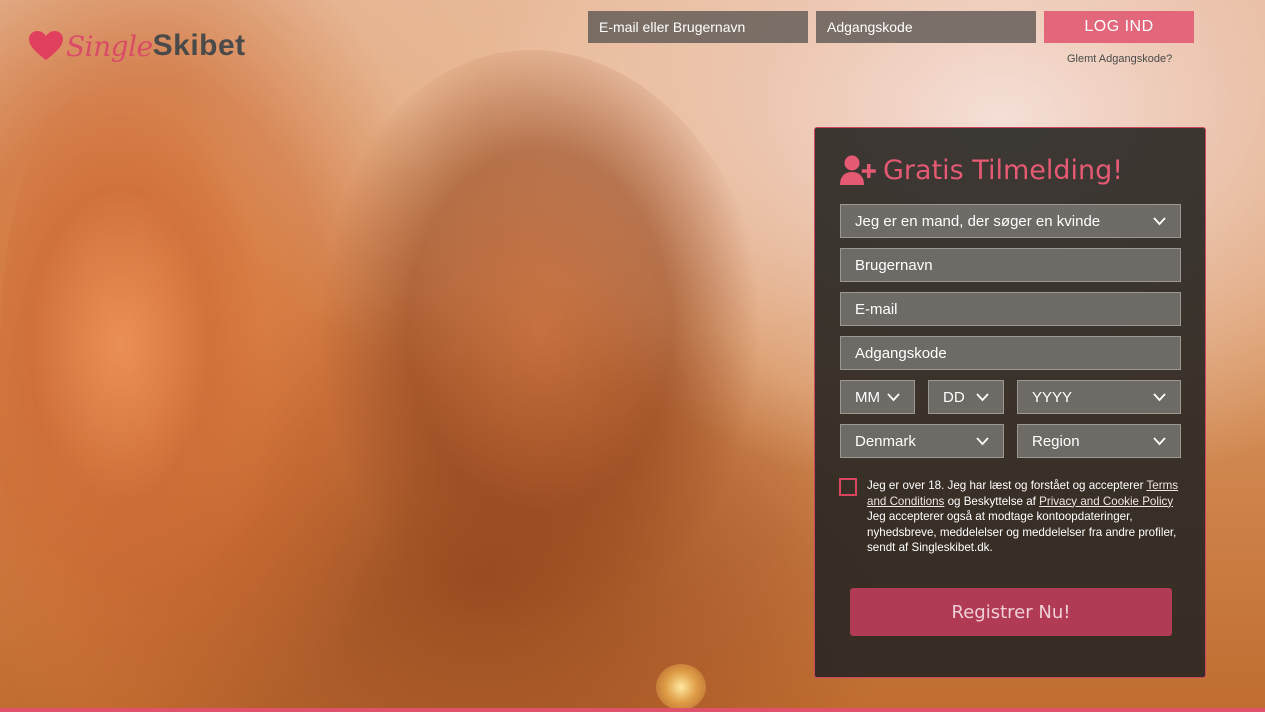 This screenshot has width=1265, height=712. Describe the element at coordinates (1099, 397) in the screenshot. I see `birth-year-select: YYYY` at that location.